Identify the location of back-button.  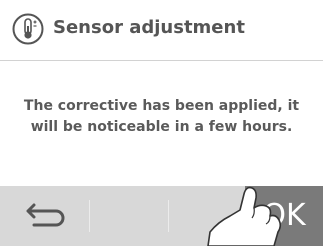
(44, 216).